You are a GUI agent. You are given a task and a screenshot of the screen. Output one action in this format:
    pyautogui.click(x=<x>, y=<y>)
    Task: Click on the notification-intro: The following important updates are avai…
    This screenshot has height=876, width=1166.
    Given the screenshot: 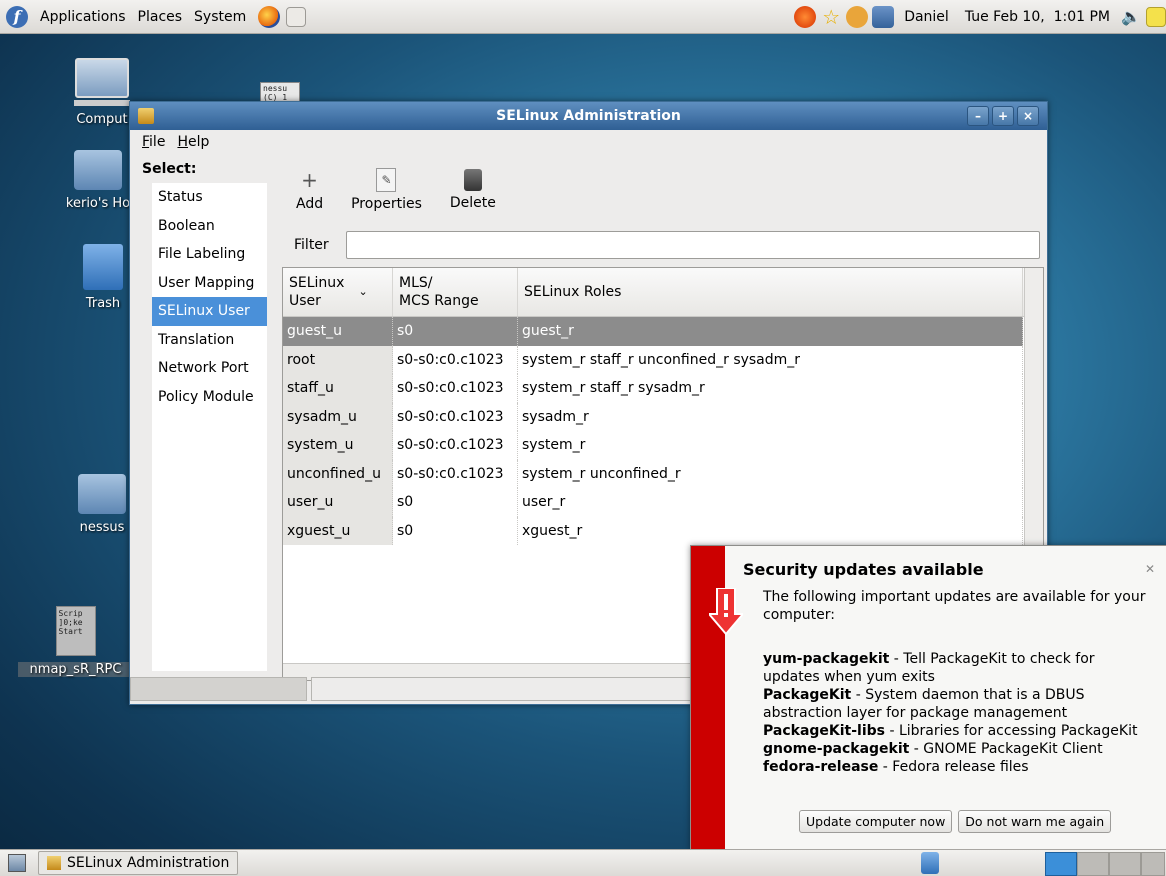 What is the action you would take?
    pyautogui.click(x=954, y=606)
    